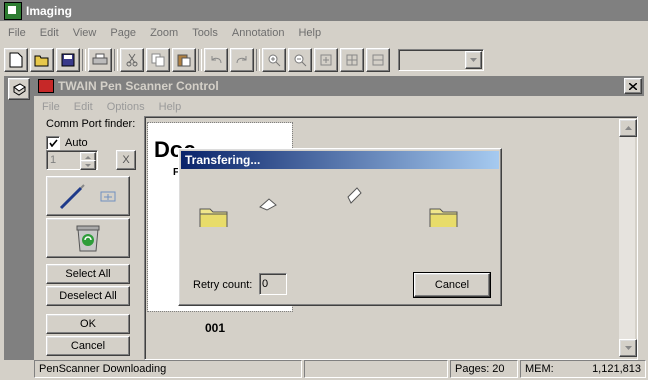  What do you see at coordinates (72, 197) in the screenshot?
I see `pen-icon` at bounding box center [72, 197].